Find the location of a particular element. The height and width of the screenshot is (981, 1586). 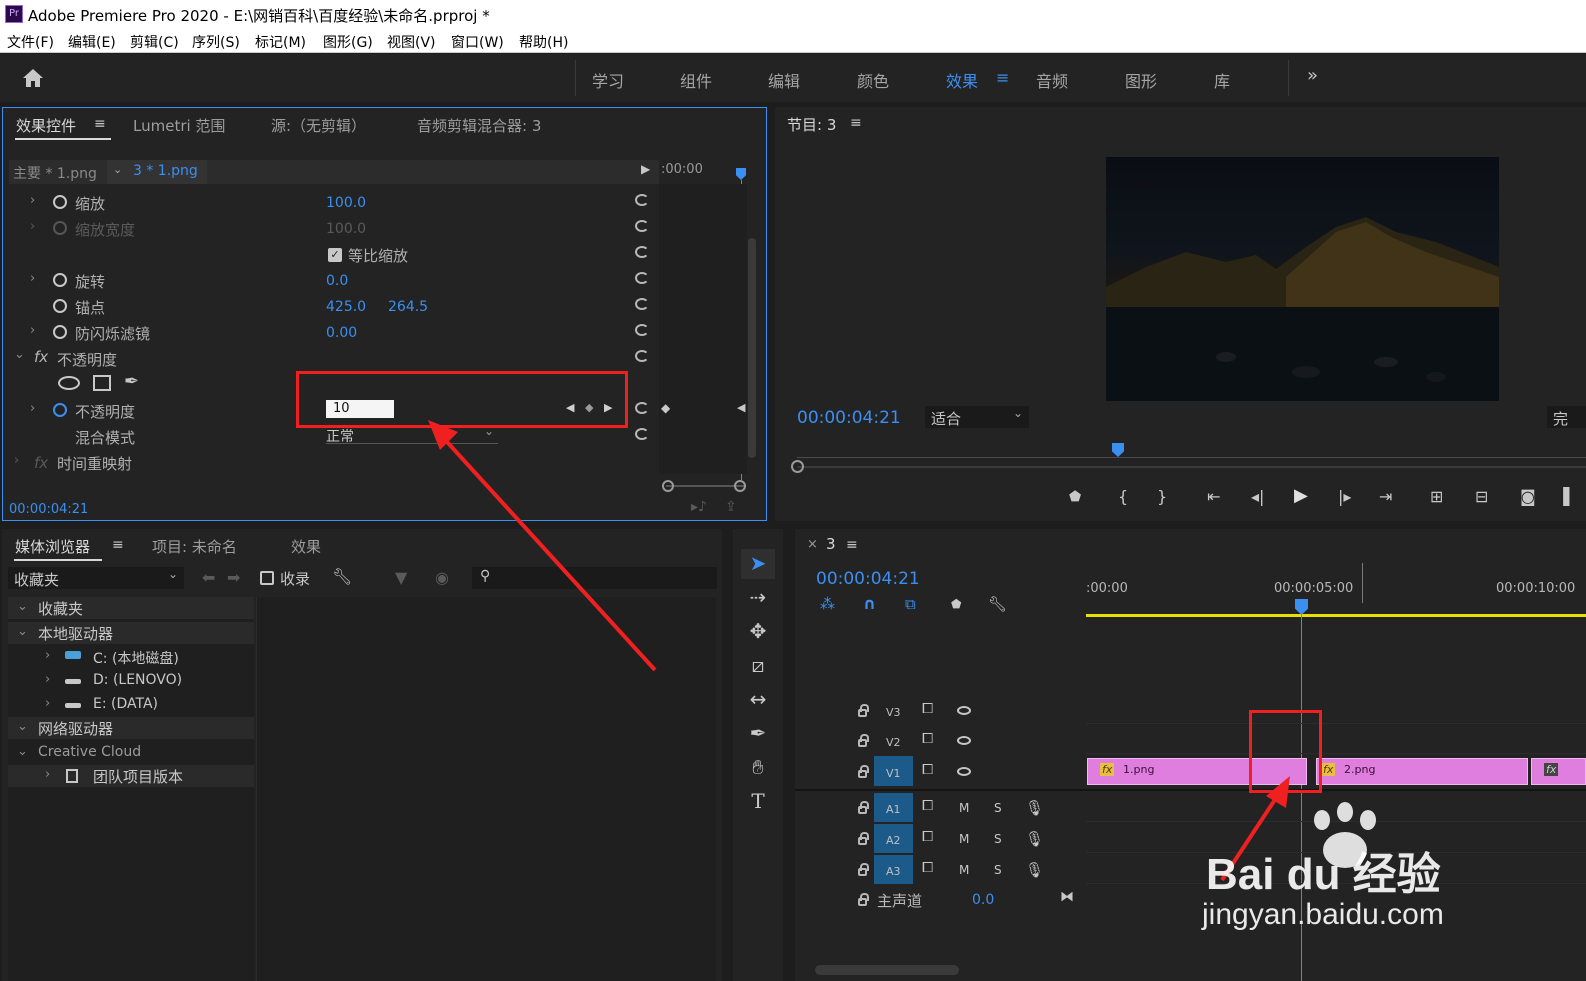

baidu-watermark: Bai du 经验 jingyan.baidu.com is located at coordinates (1393, 875).